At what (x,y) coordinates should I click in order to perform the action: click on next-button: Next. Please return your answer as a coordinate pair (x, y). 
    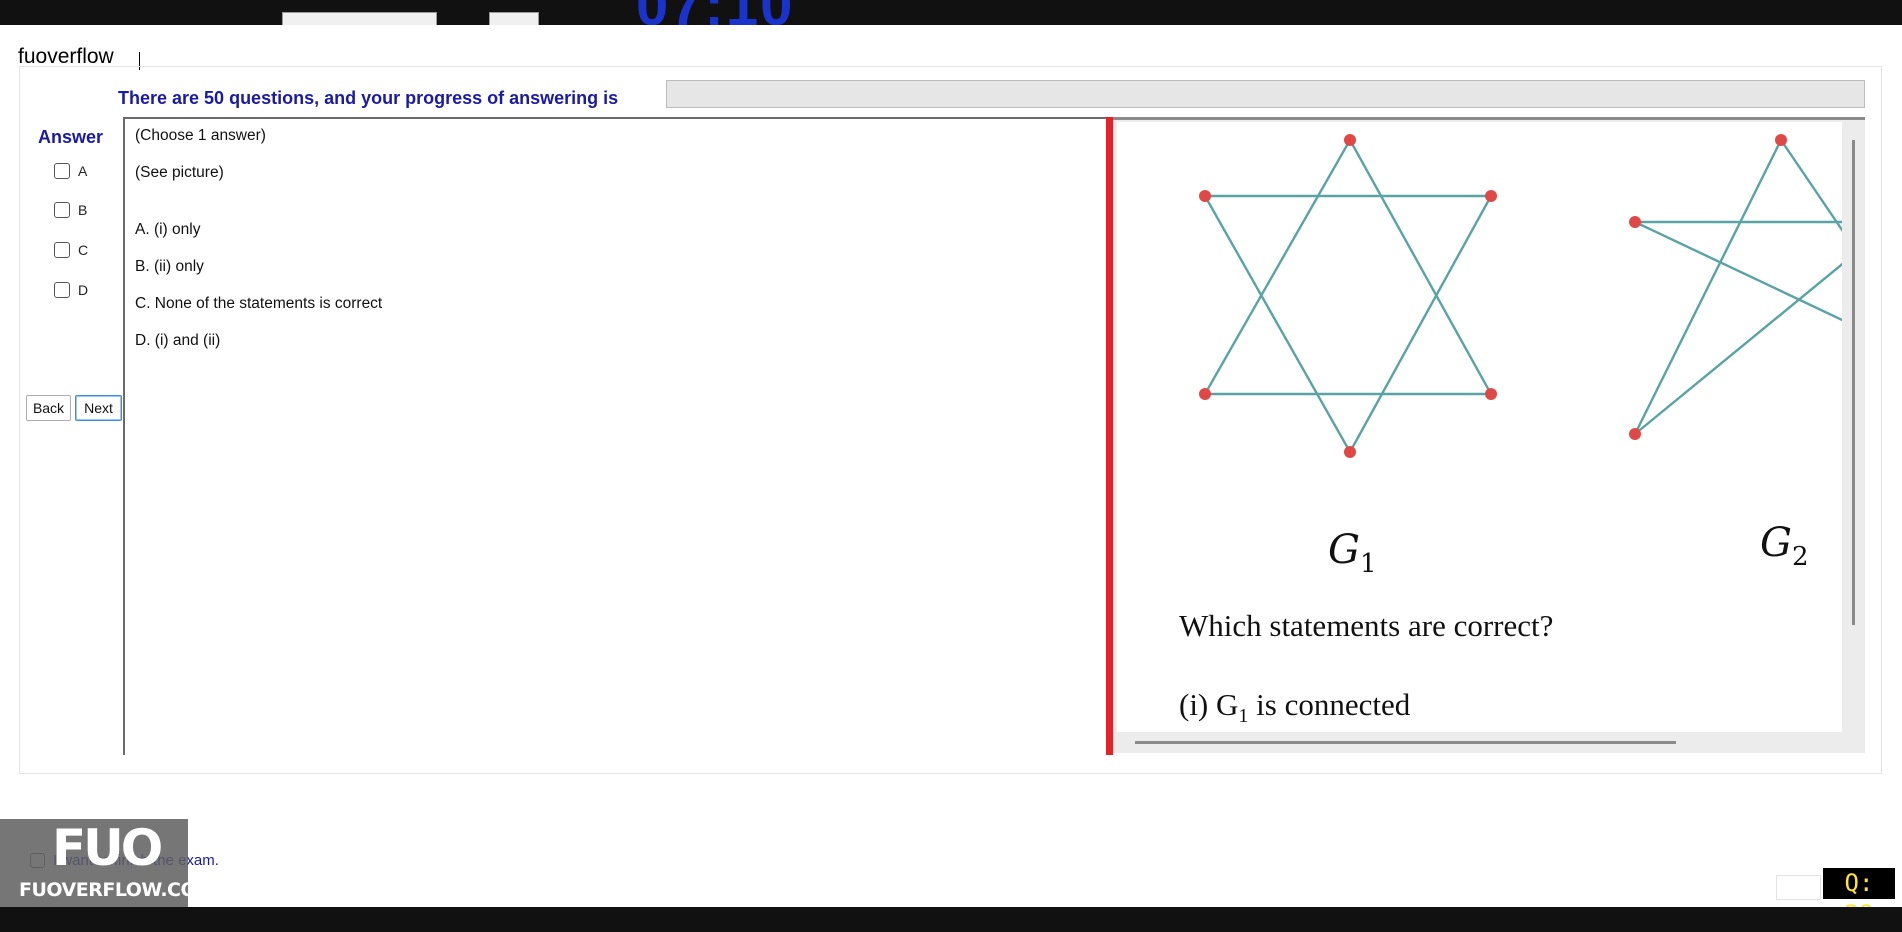
    Looking at the image, I should click on (98, 408).